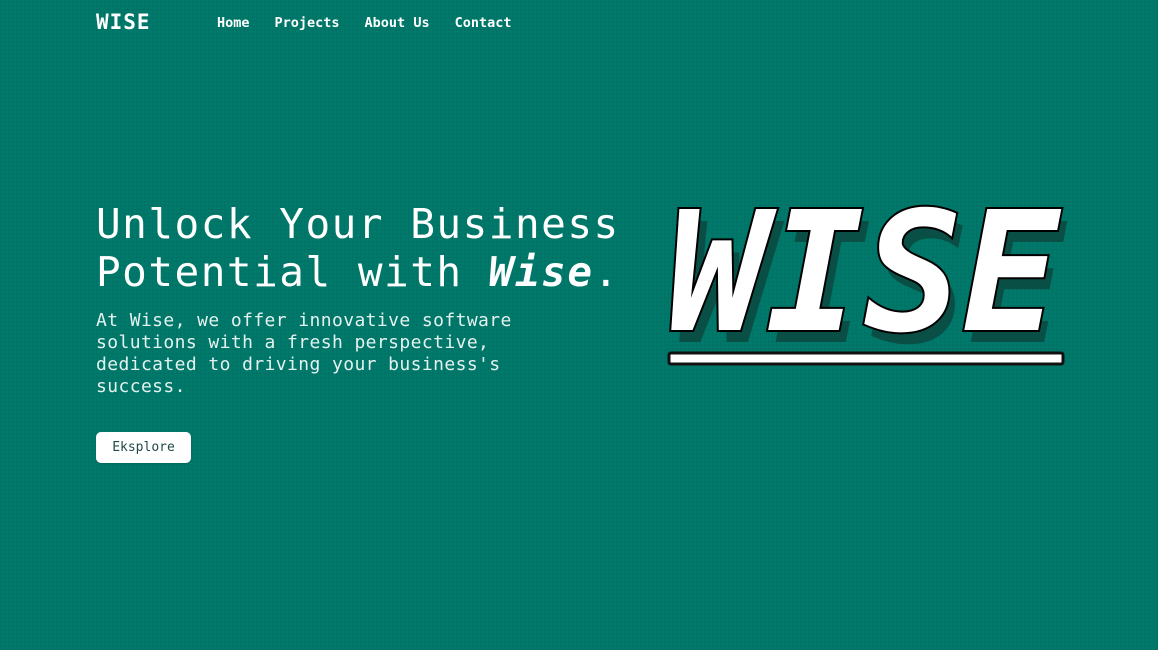 This screenshot has width=1158, height=650. Describe the element at coordinates (865, 280) in the screenshot. I see `hero-logo-text: WISE` at that location.